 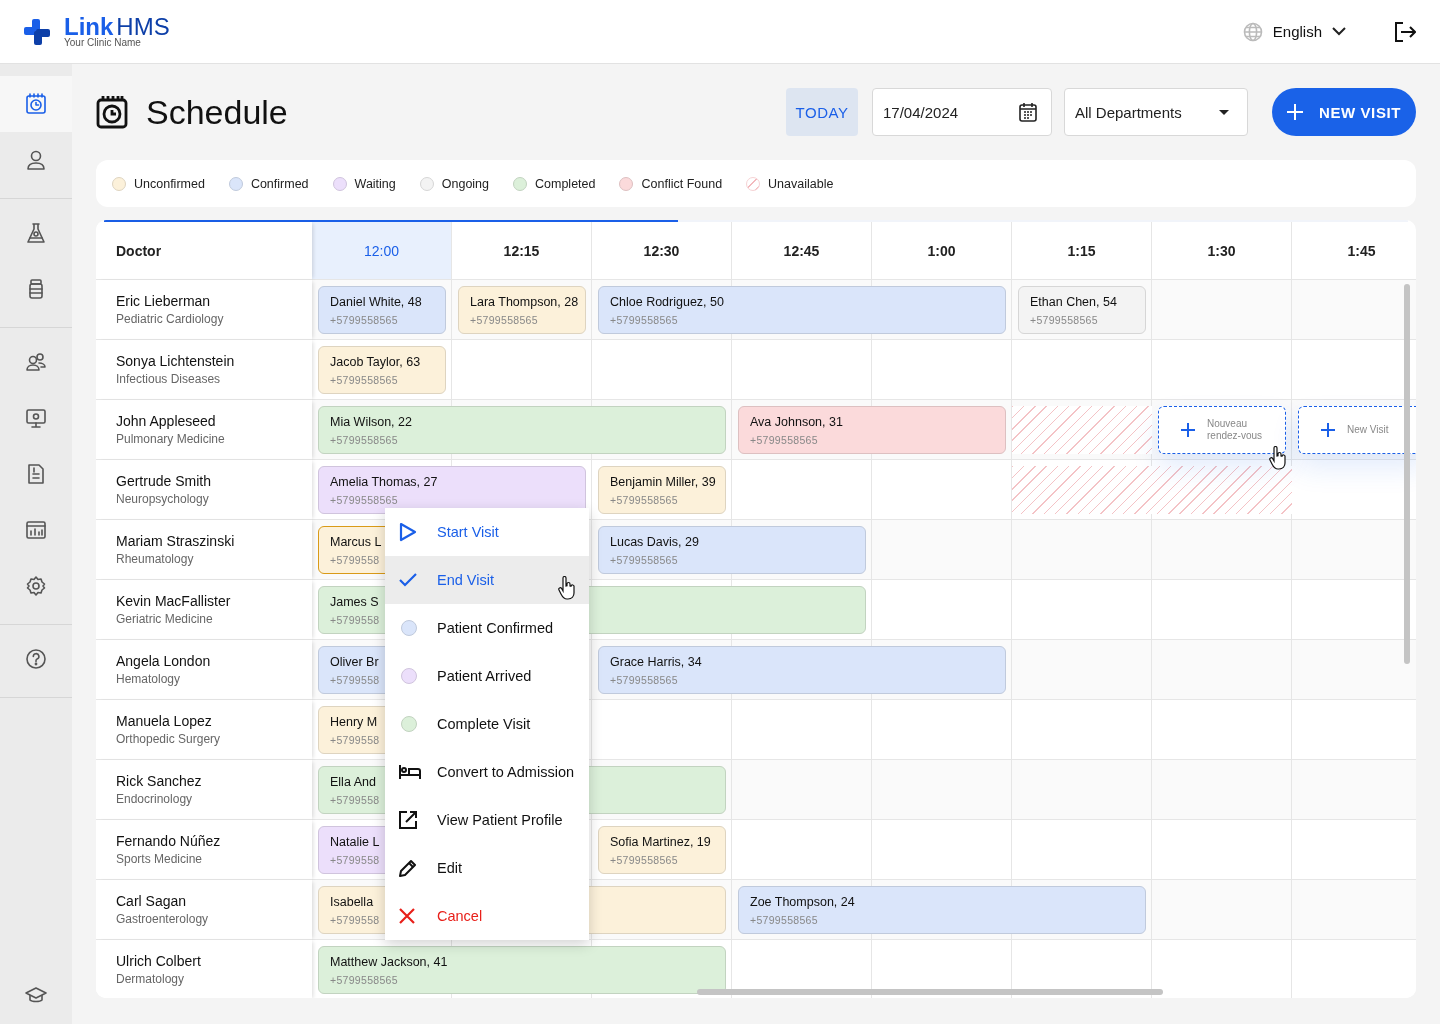 What do you see at coordinates (168, 739) in the screenshot?
I see `doctor-specialty: Orthopedic Surgery` at bounding box center [168, 739].